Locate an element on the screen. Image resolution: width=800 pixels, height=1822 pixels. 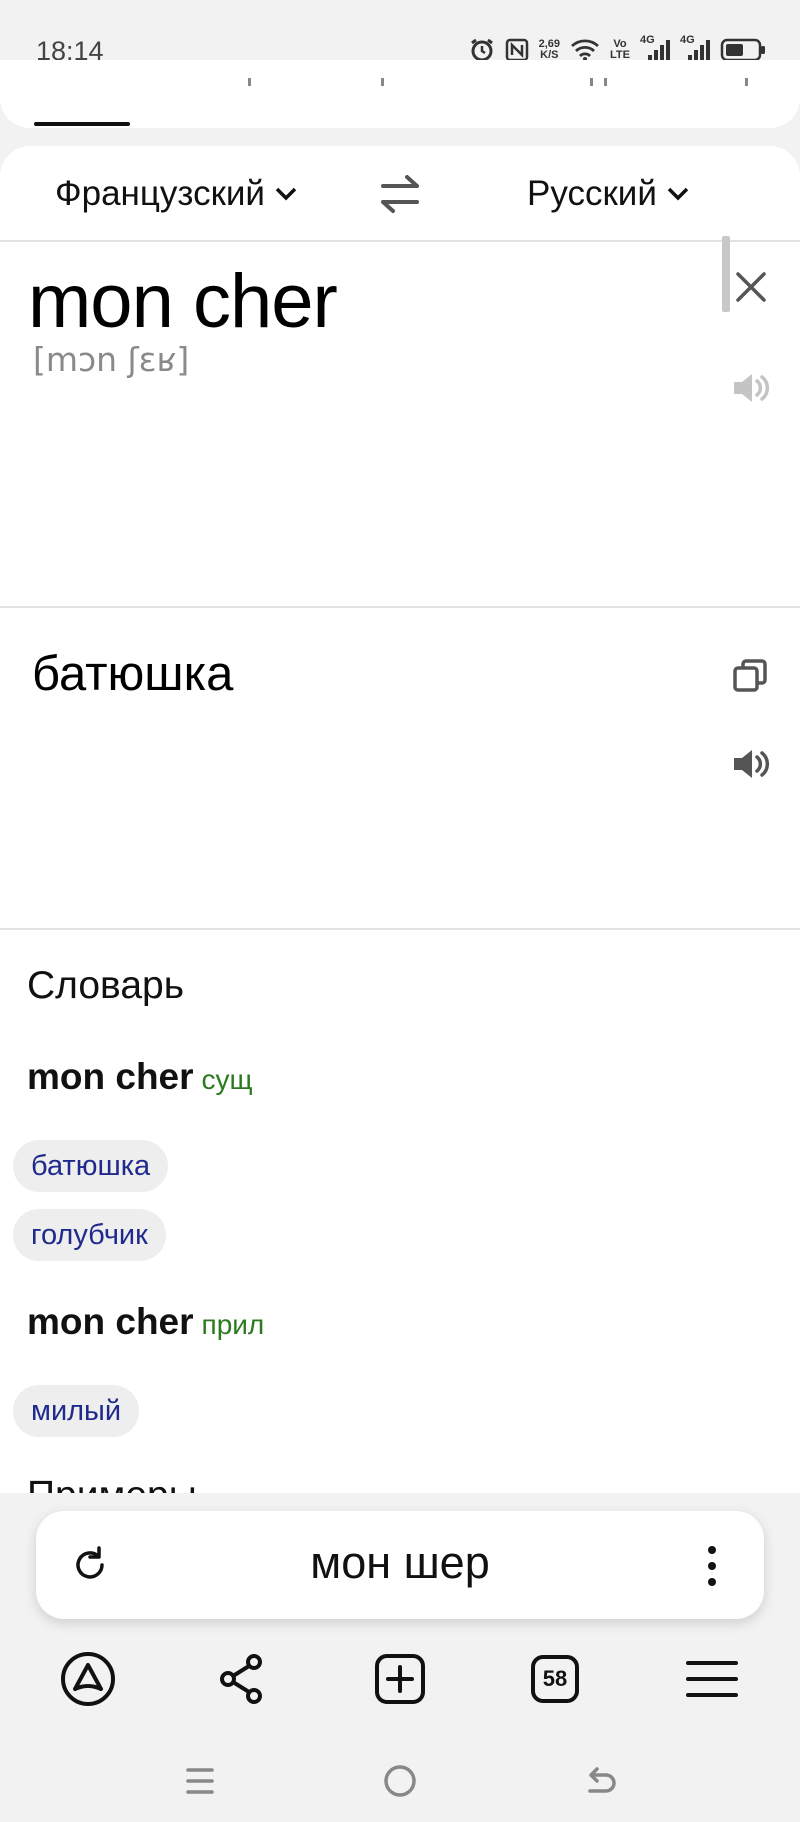
target-language-label: Русский is located at coordinates (592, 193).